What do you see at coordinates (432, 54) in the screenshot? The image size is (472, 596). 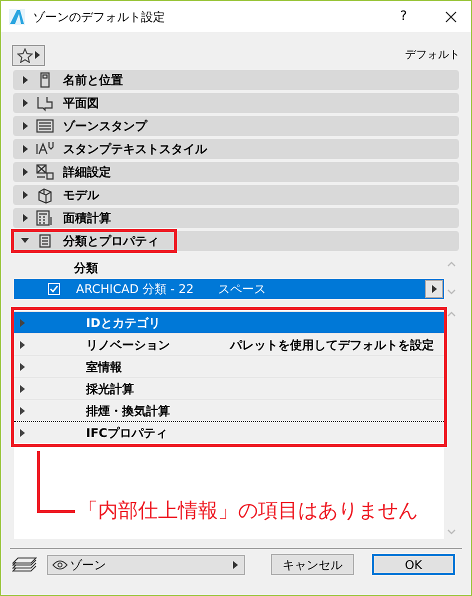 I see `preset-label: デフォルト` at bounding box center [432, 54].